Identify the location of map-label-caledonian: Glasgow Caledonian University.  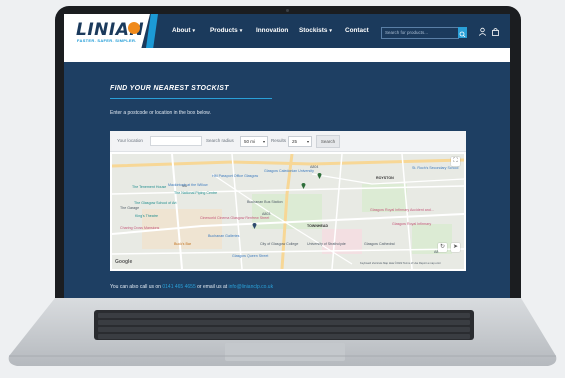
(289, 171).